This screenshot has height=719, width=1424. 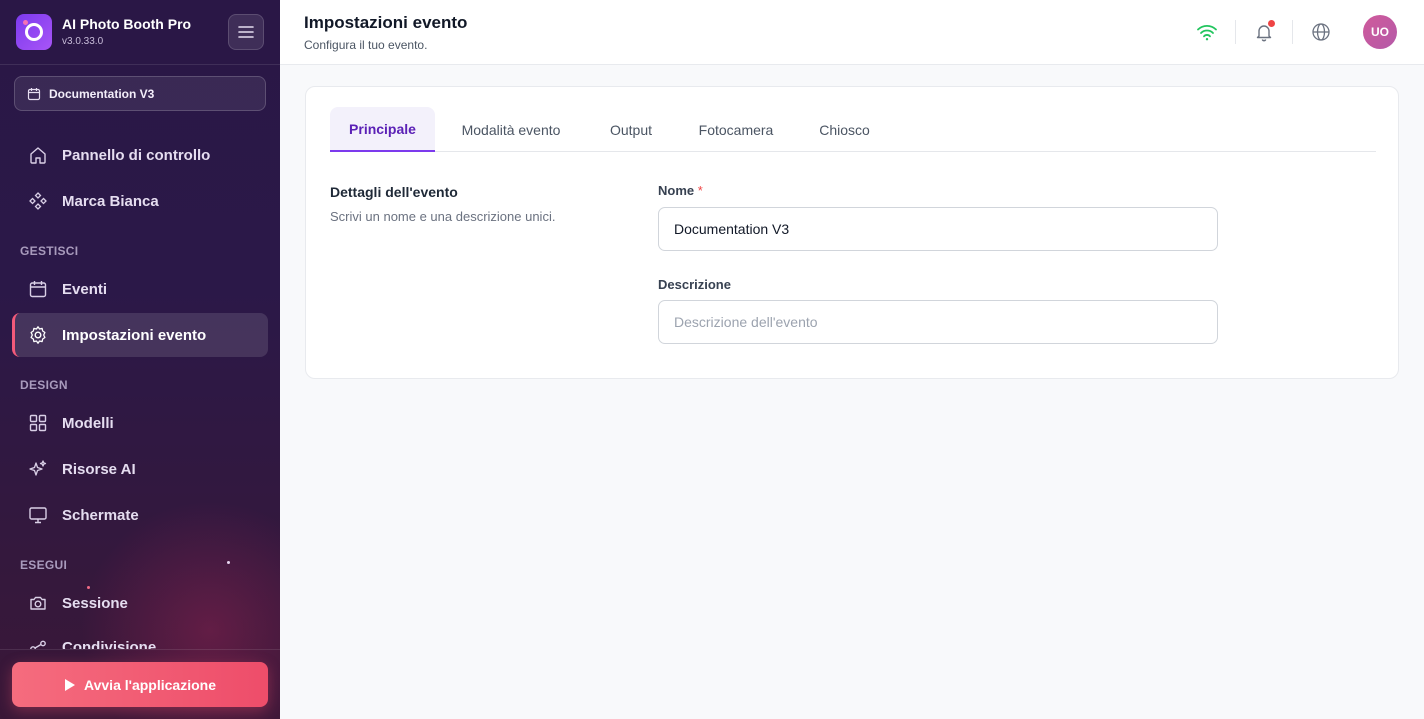 I want to click on launch-app-button: Avvia l'applicazione, so click(x=140, y=684).